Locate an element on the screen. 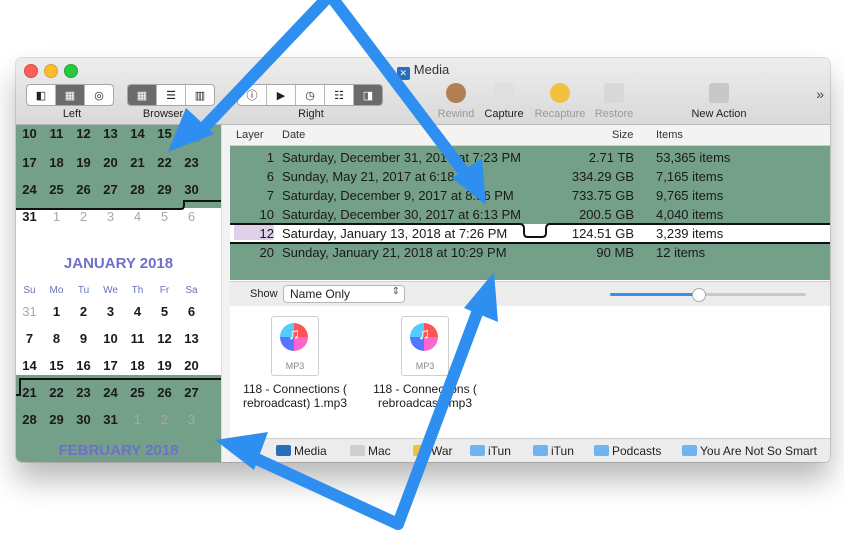 The width and height of the screenshot is (844, 534). toolbar-overflow-chevron-icon: » is located at coordinates (820, 94).